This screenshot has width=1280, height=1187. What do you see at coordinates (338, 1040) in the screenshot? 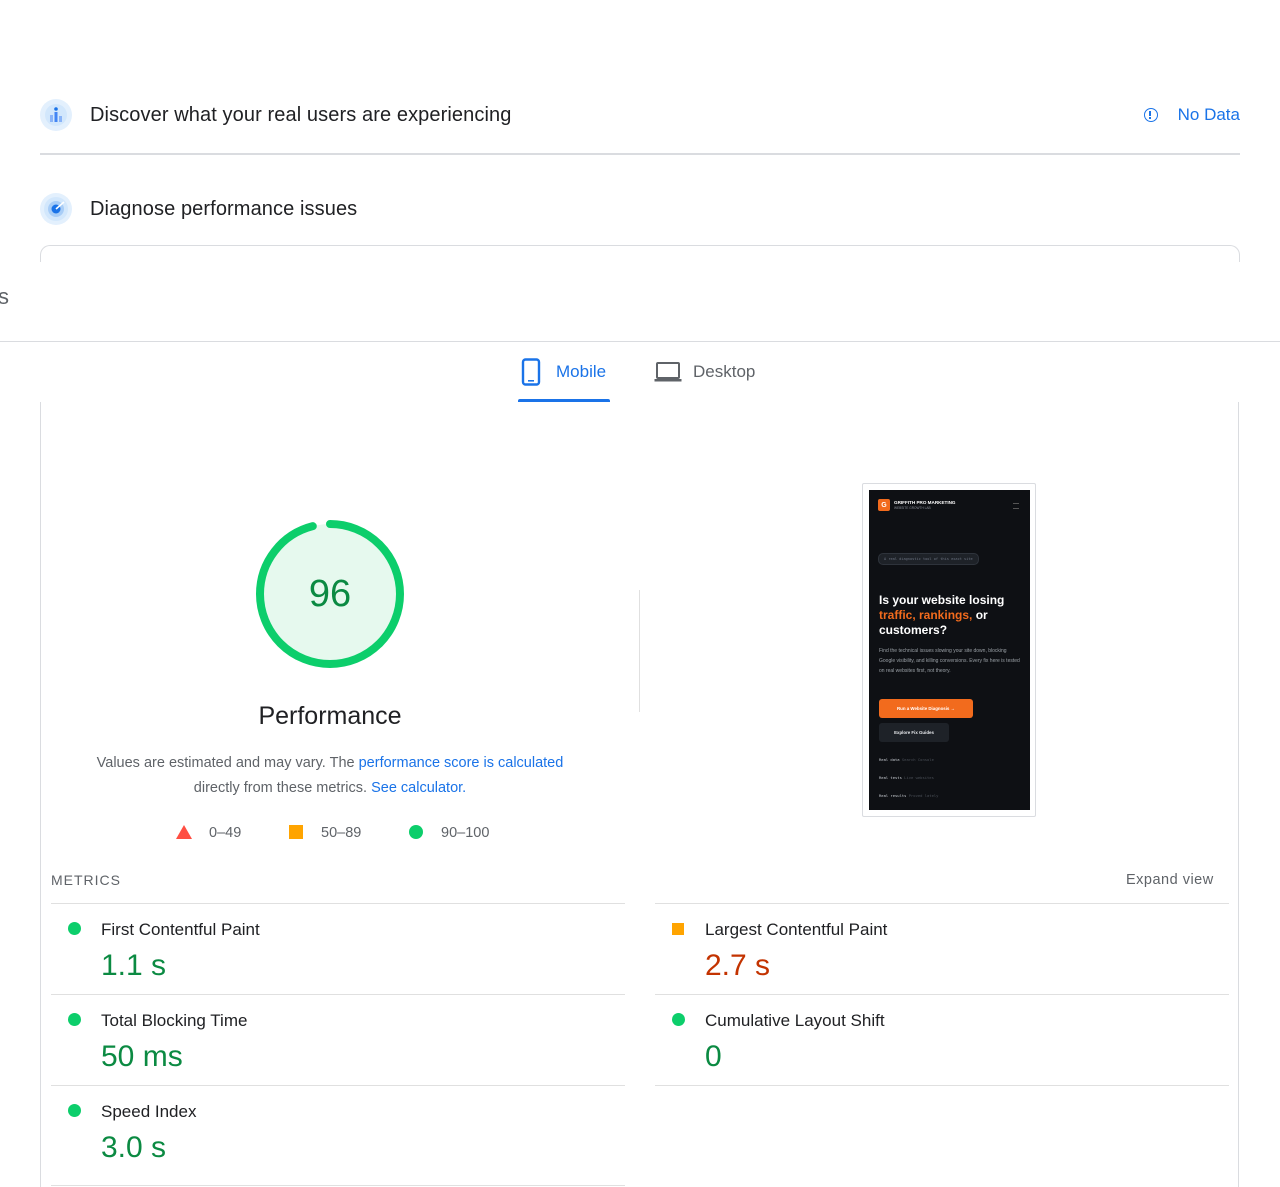
I see `metric-total-blocking-time: Total Blocking Time 50 ms` at bounding box center [338, 1040].